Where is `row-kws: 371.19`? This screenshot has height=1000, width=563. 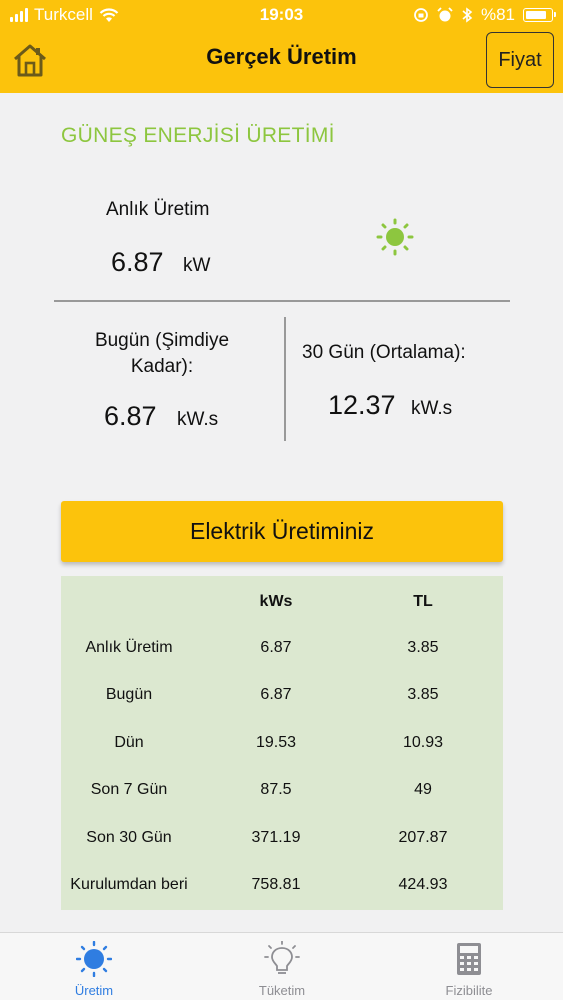 row-kws: 371.19 is located at coordinates (276, 837).